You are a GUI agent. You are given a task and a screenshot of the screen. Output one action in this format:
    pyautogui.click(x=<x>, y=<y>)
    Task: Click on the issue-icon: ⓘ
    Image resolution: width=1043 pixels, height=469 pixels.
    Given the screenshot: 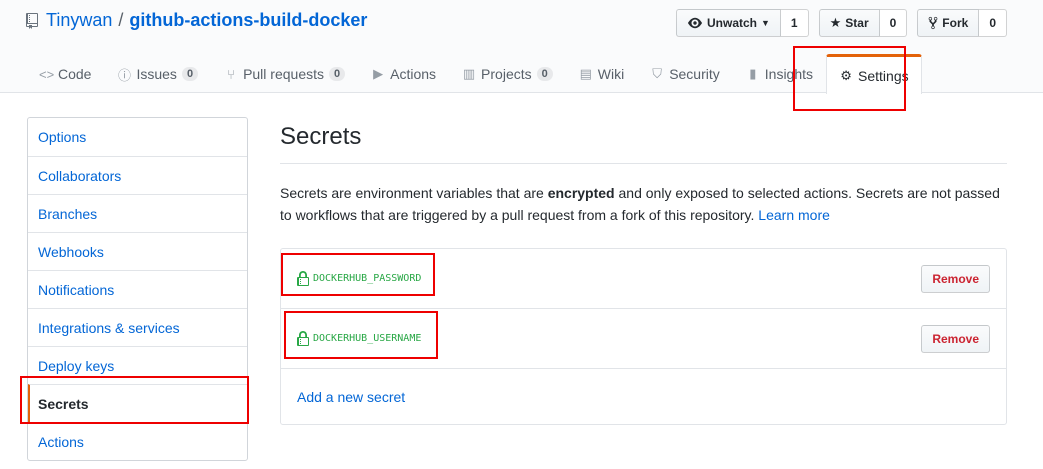 What is the action you would take?
    pyautogui.click(x=124, y=75)
    